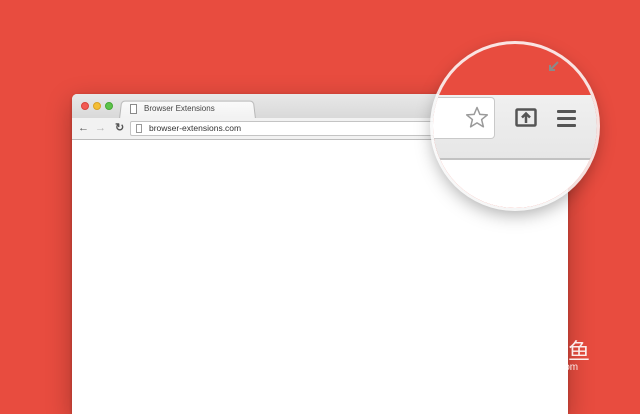 The height and width of the screenshot is (414, 640). Describe the element at coordinates (566, 120) in the screenshot. I see `hamburger-menu-icon` at that location.